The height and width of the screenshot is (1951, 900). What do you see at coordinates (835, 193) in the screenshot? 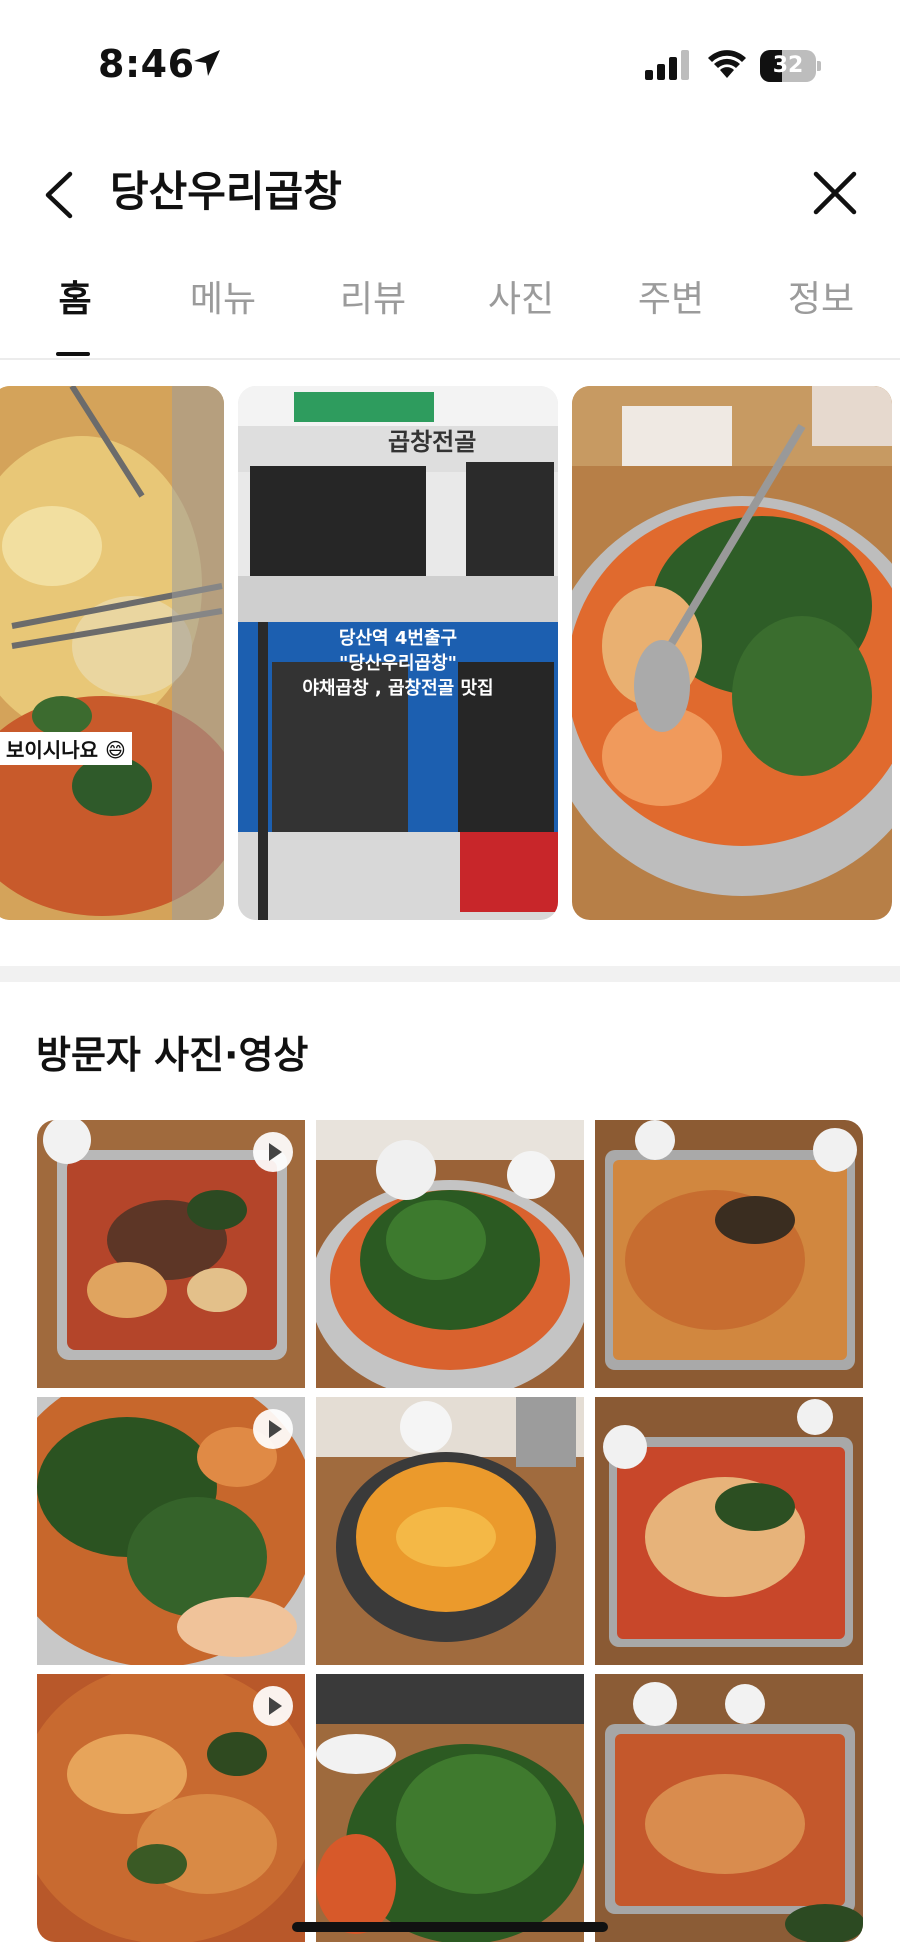
I see `close-icon` at bounding box center [835, 193].